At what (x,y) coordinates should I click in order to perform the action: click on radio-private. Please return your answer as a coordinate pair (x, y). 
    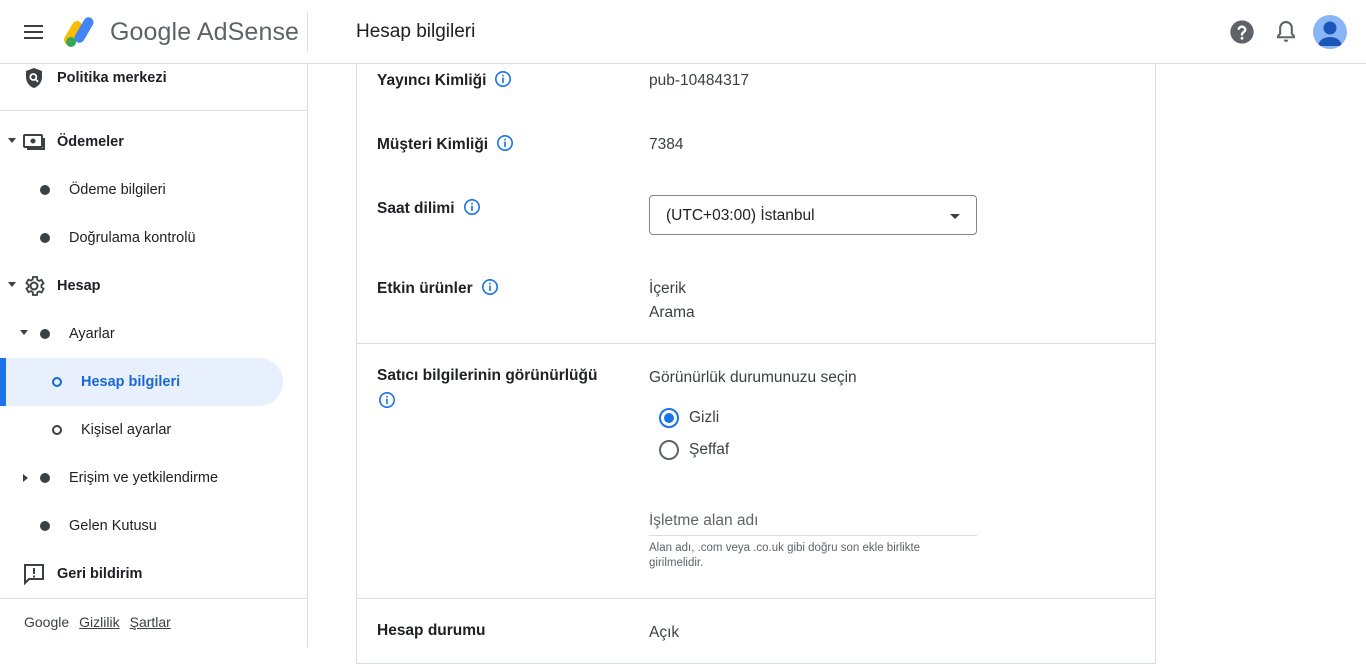
    Looking at the image, I should click on (669, 418).